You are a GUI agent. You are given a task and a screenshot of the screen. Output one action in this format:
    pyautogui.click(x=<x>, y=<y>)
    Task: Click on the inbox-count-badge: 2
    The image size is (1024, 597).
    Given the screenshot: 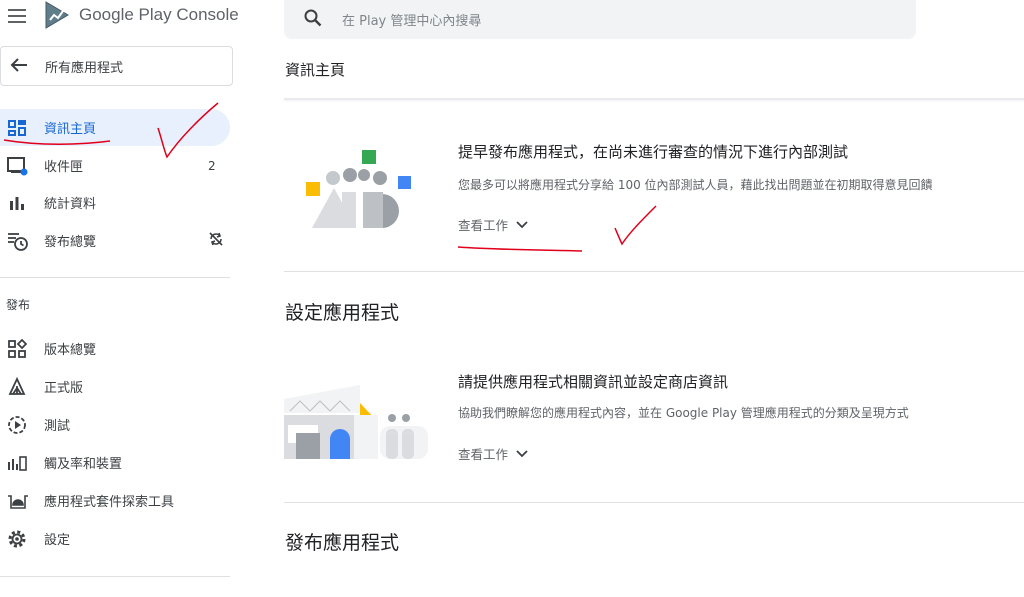 What is the action you would take?
    pyautogui.click(x=212, y=165)
    